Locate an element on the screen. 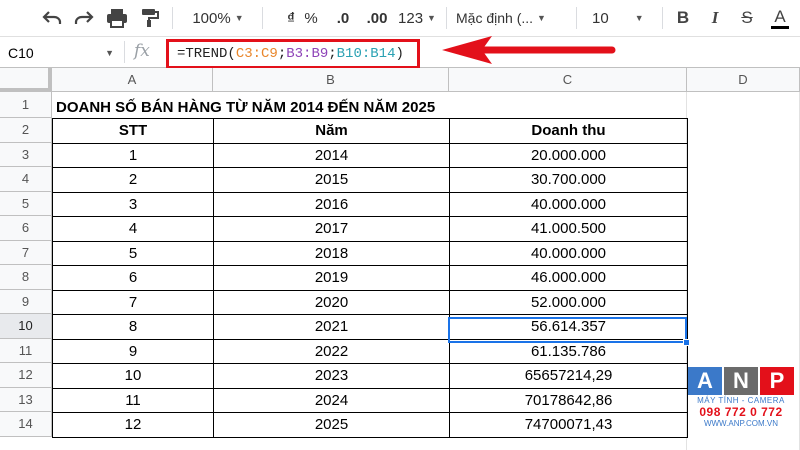 This screenshot has height=450, width=800. year-cell: 2014 is located at coordinates (331, 155).